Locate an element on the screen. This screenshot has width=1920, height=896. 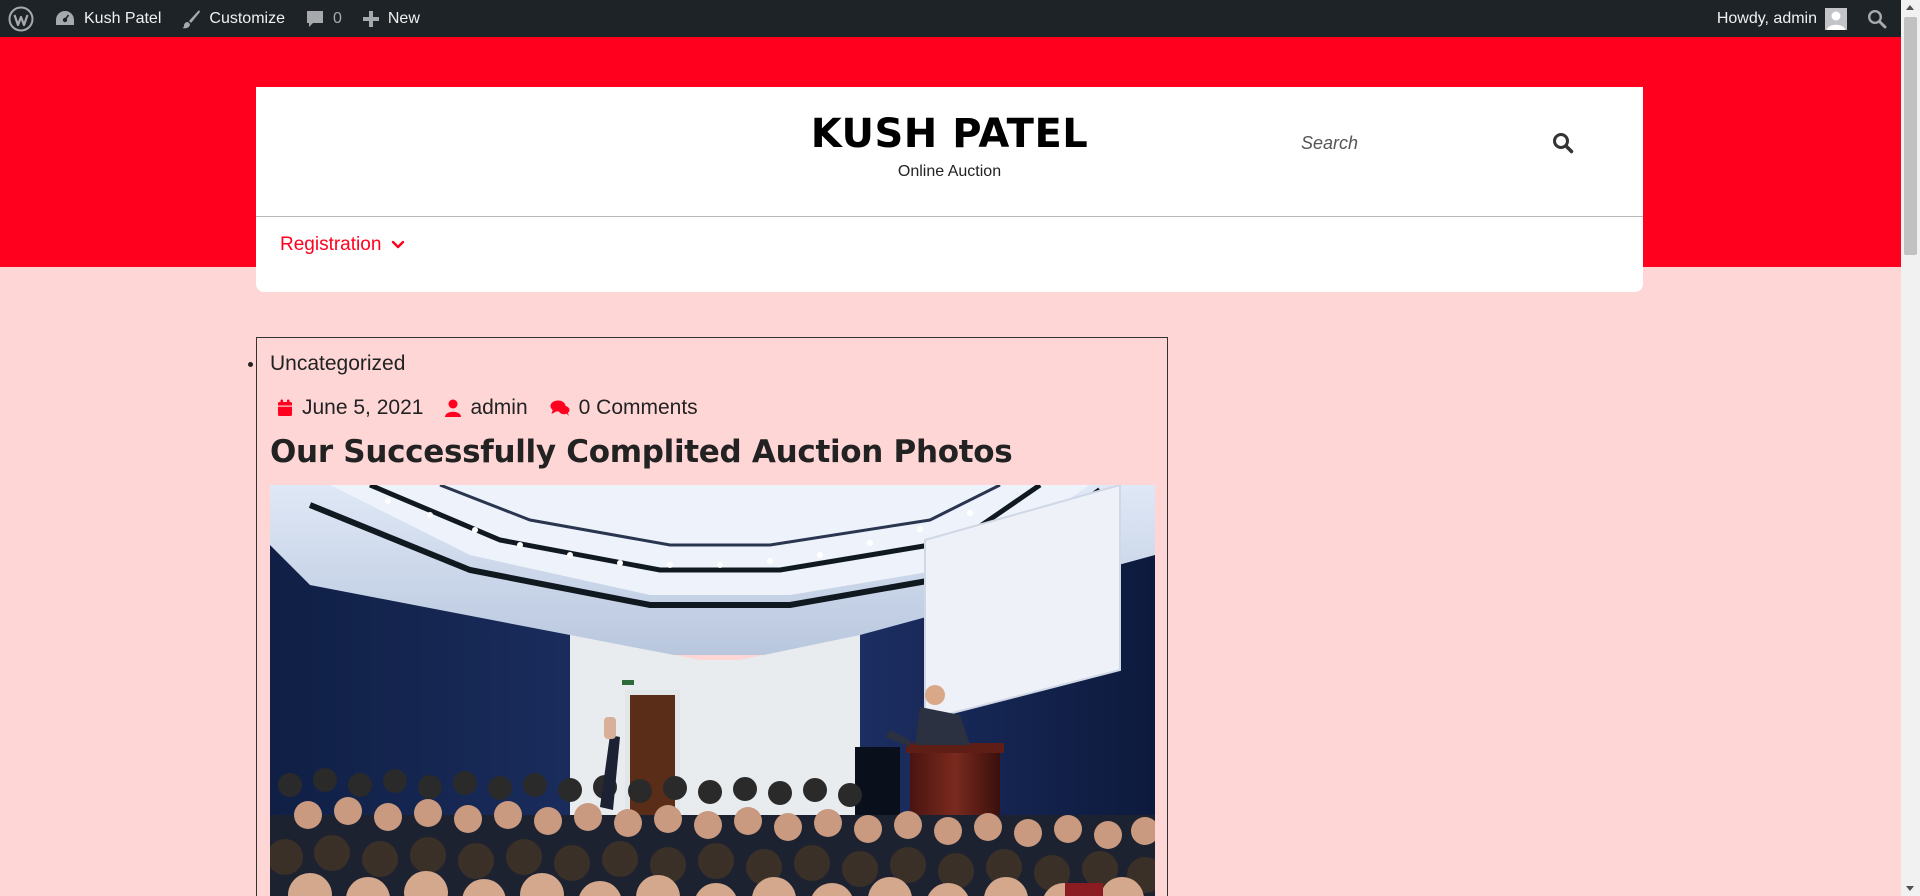
post-comments: 0 Comments is located at coordinates (624, 408).